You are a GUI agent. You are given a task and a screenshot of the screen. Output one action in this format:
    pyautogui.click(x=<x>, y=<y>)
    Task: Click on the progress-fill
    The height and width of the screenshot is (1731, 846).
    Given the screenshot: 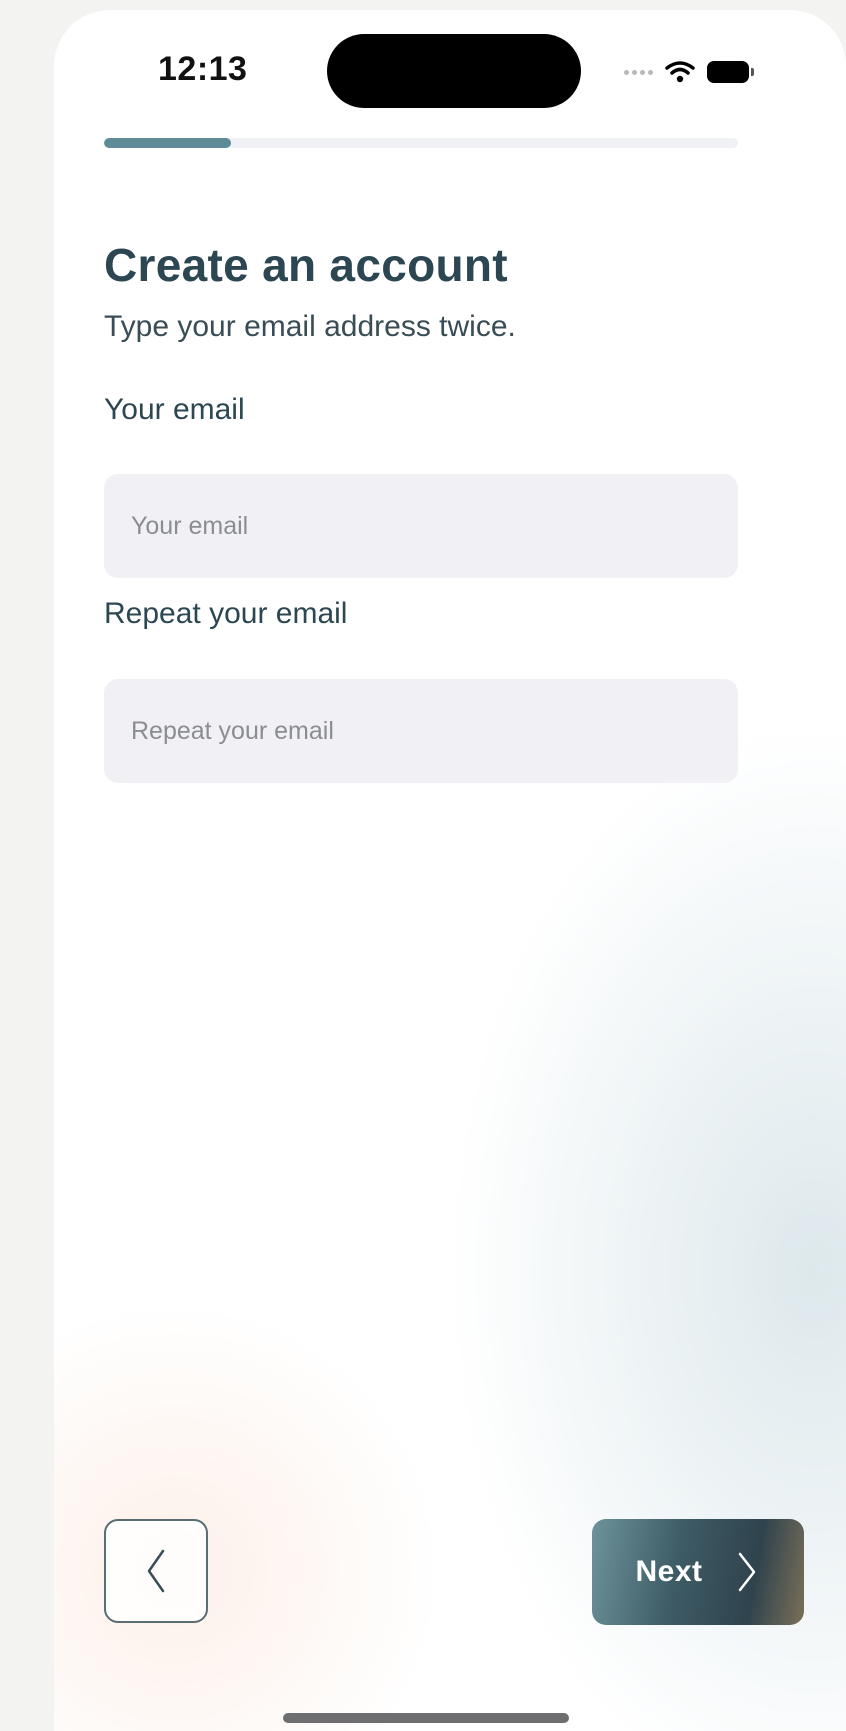 What is the action you would take?
    pyautogui.click(x=167, y=143)
    